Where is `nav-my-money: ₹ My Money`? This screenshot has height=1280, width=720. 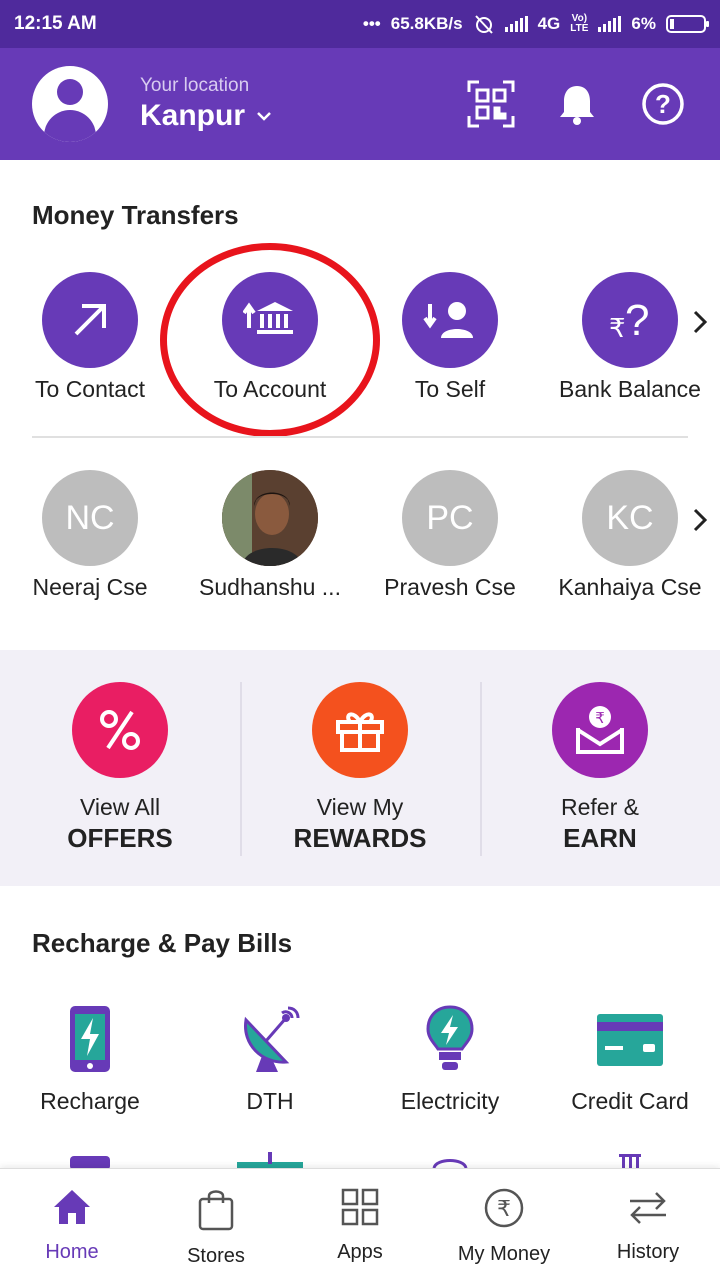
nav-my-money: ₹ My Money is located at coordinates (504, 1224).